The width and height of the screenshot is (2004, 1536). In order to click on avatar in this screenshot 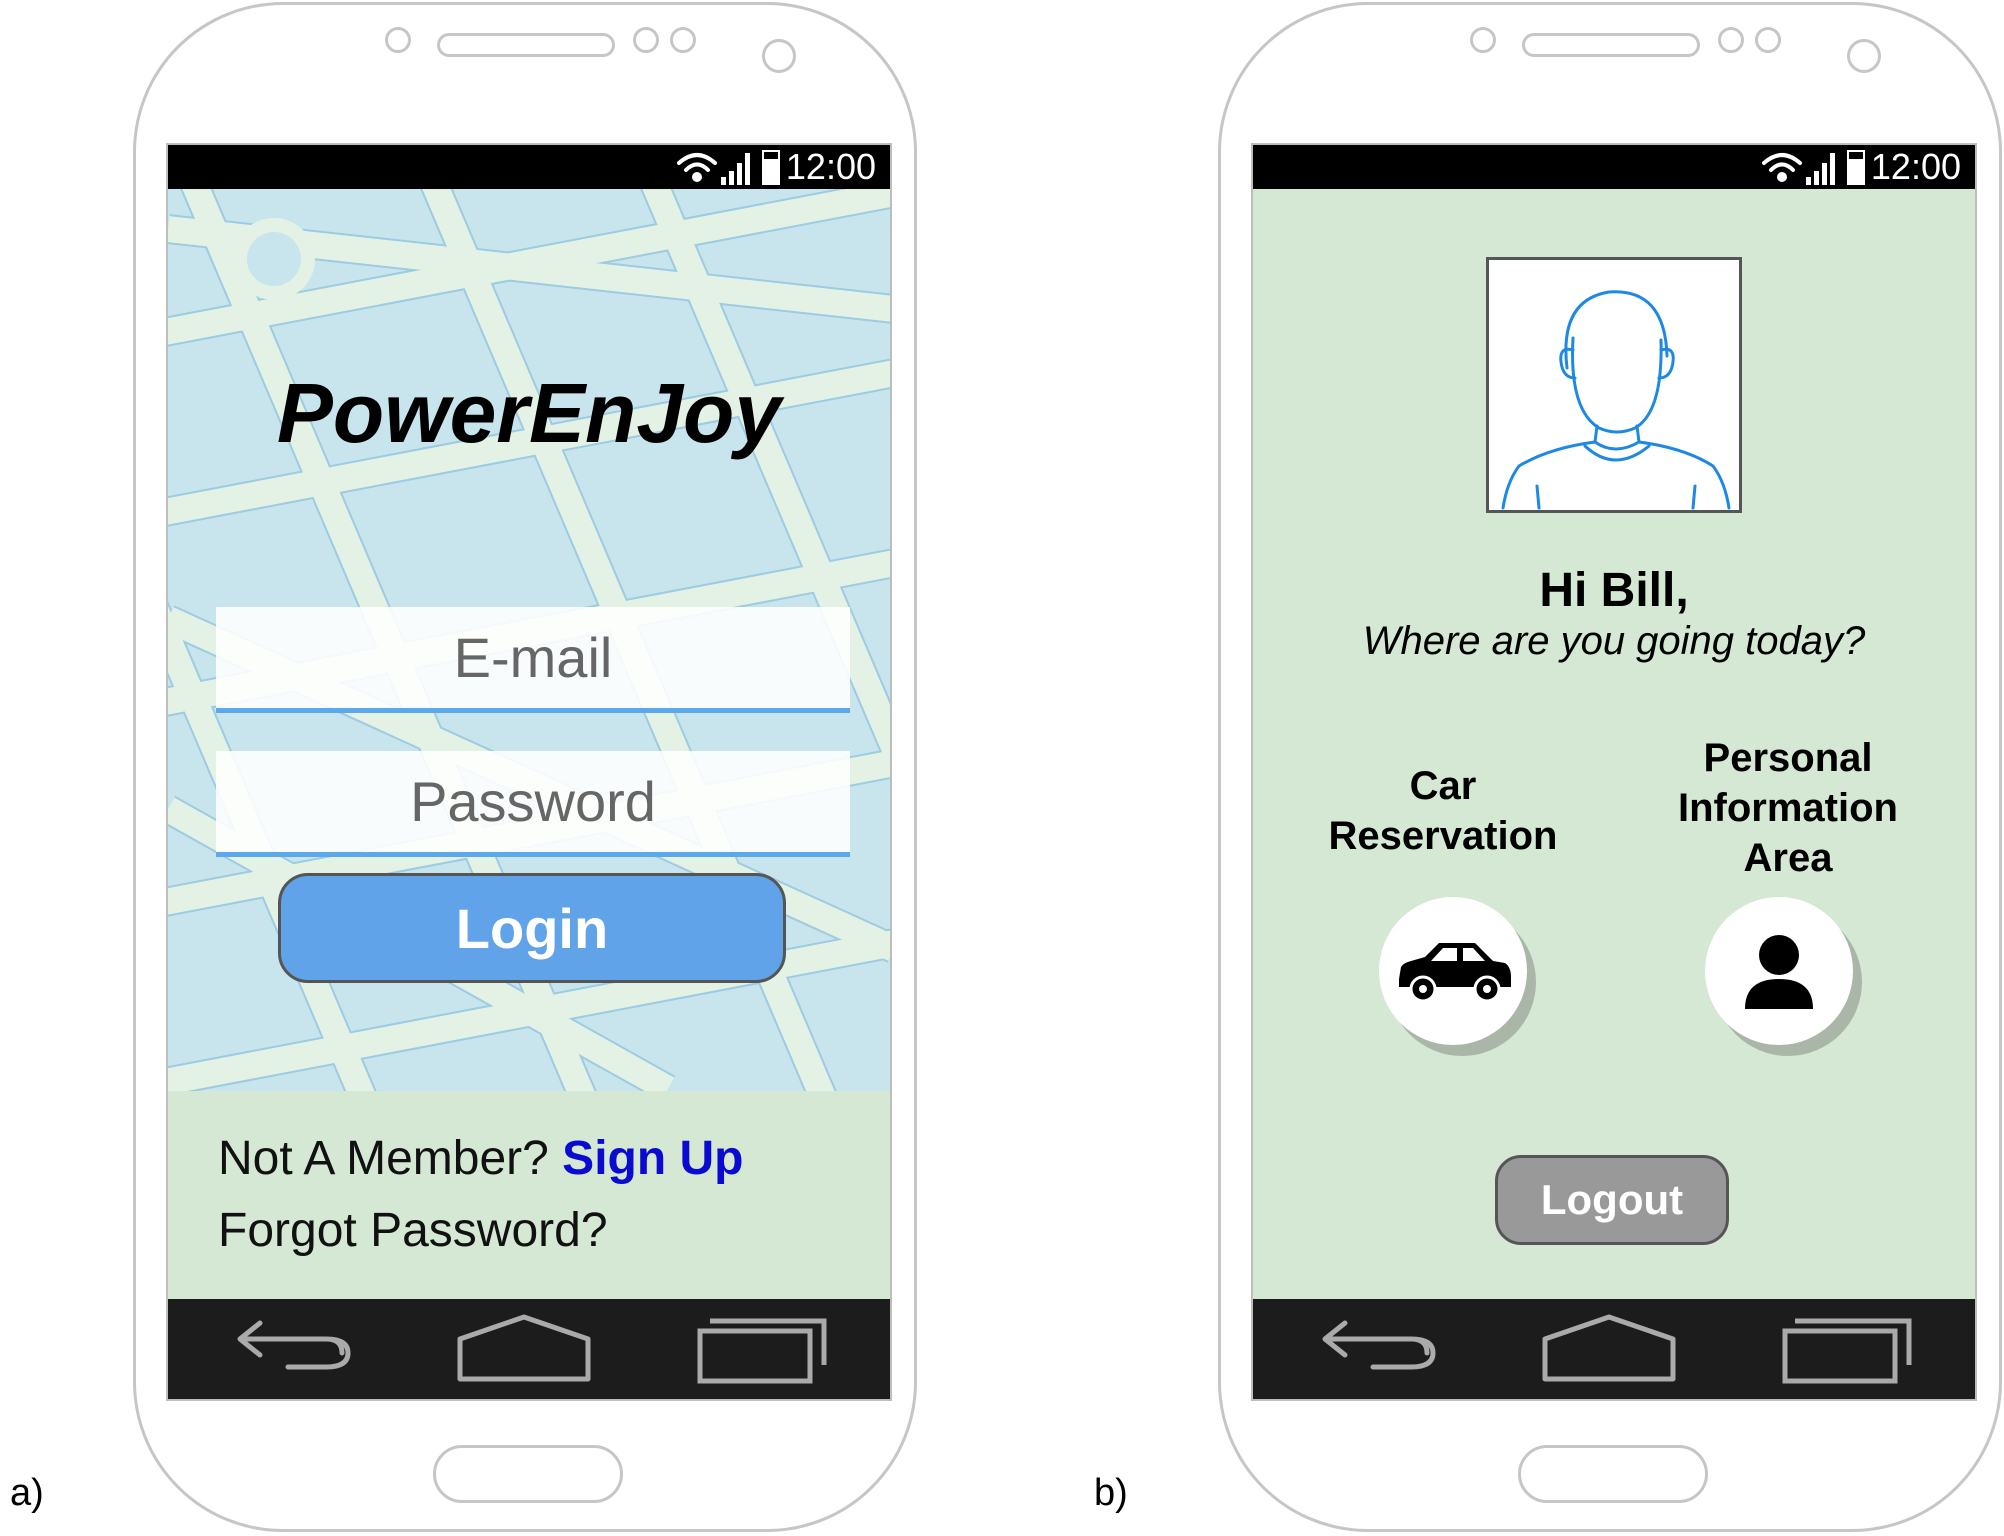, I will do `click(1614, 385)`.